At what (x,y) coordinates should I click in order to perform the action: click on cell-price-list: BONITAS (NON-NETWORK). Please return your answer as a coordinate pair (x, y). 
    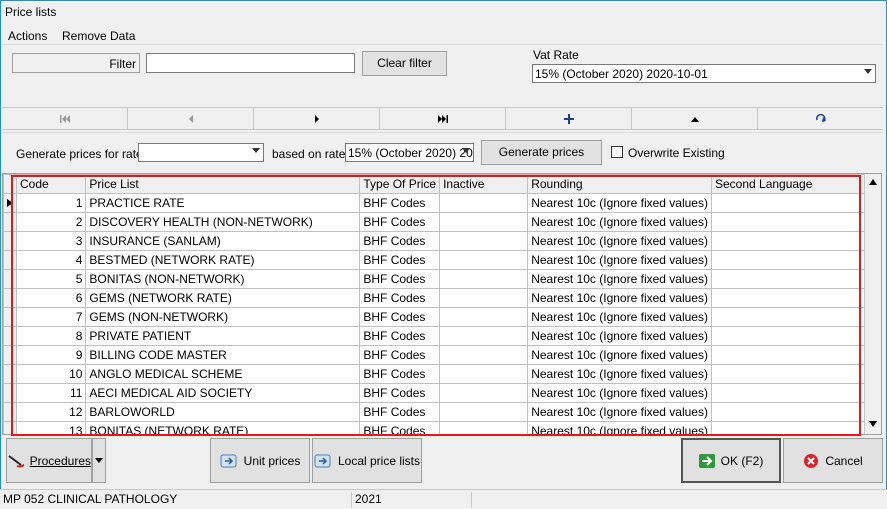
    Looking at the image, I should click on (223, 279).